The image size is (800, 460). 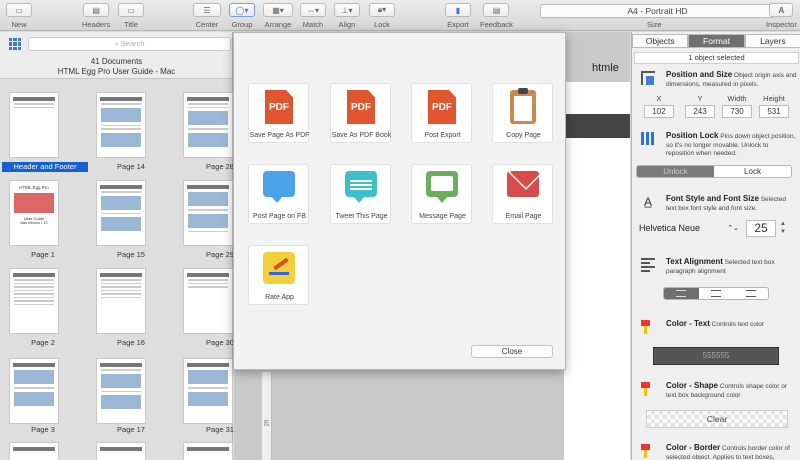 I want to click on lock-icon: 🔒︎▾, so click(x=382, y=10).